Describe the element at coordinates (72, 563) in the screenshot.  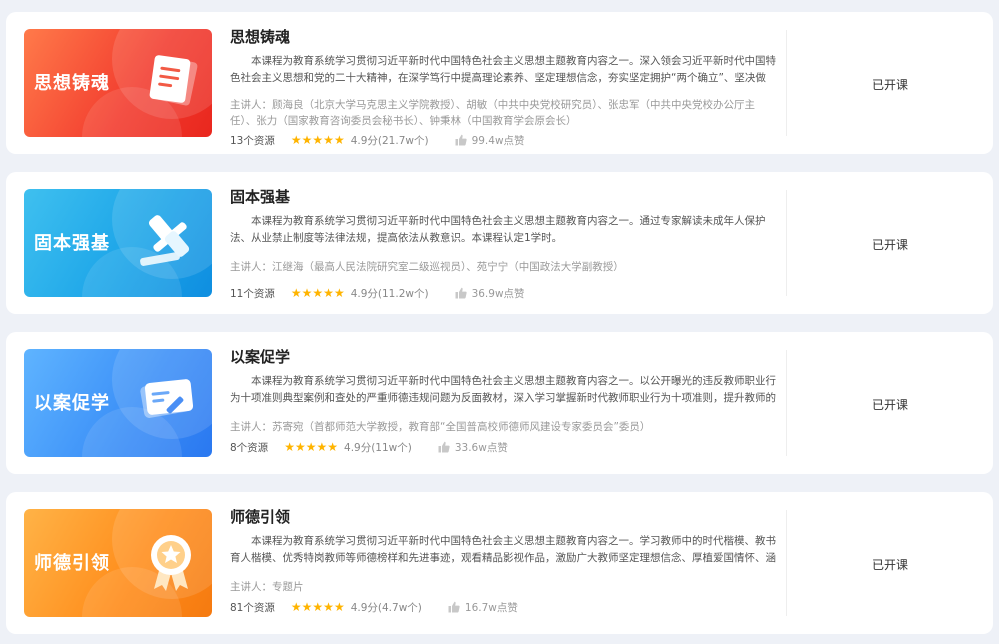
I see `cover-title: 师德引领` at that location.